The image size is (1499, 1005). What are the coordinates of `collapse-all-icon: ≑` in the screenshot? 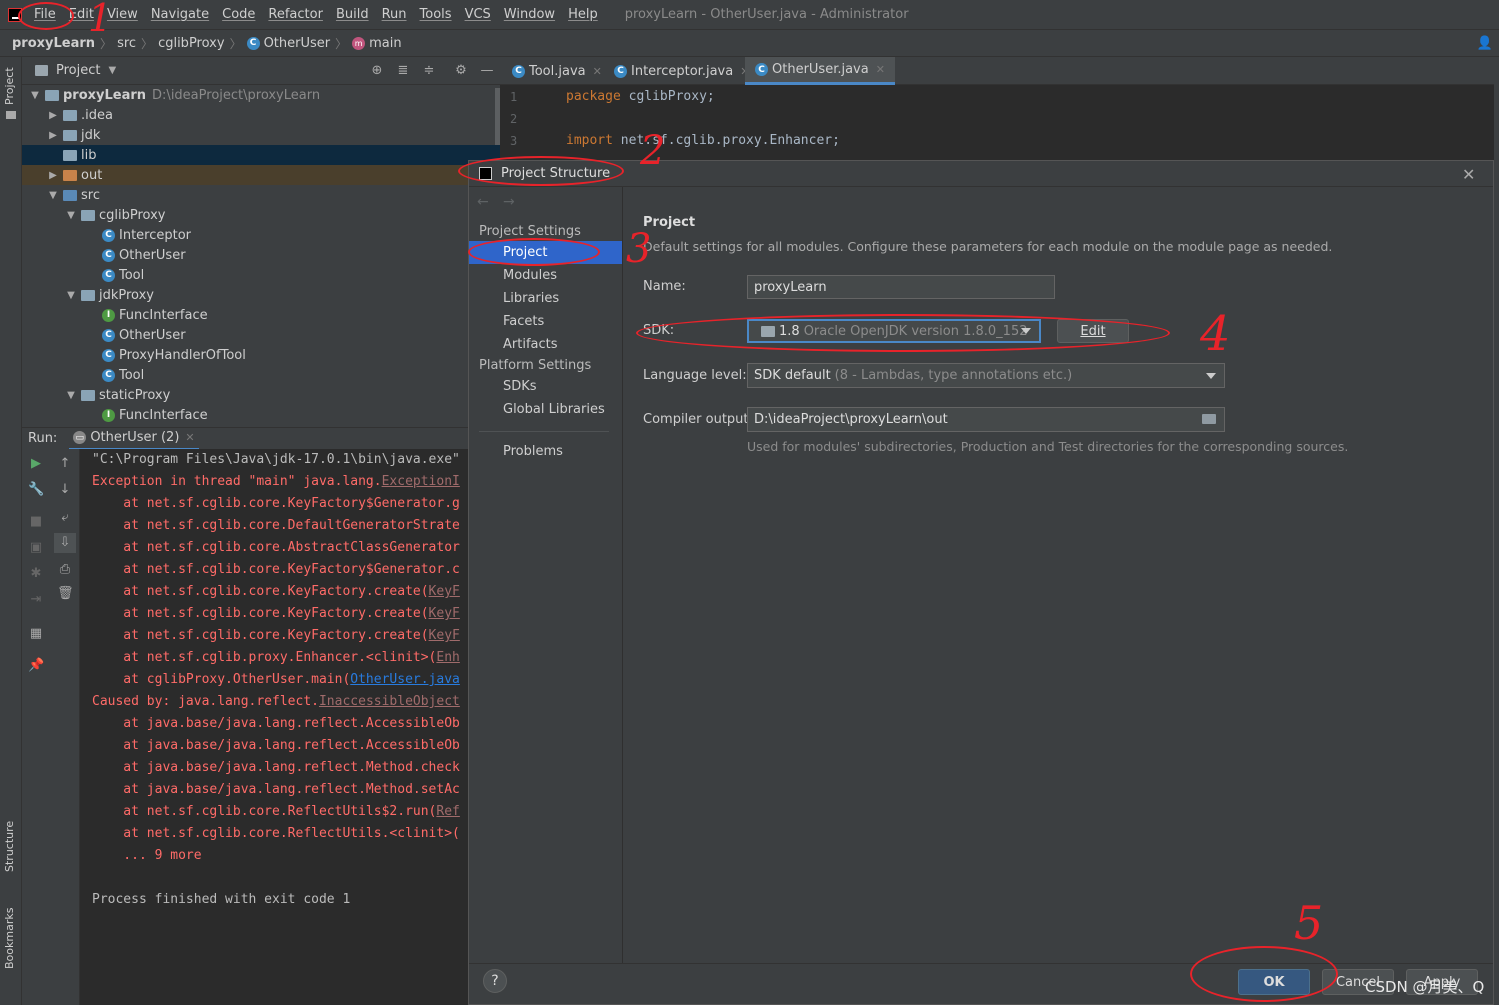 It's located at (429, 71).